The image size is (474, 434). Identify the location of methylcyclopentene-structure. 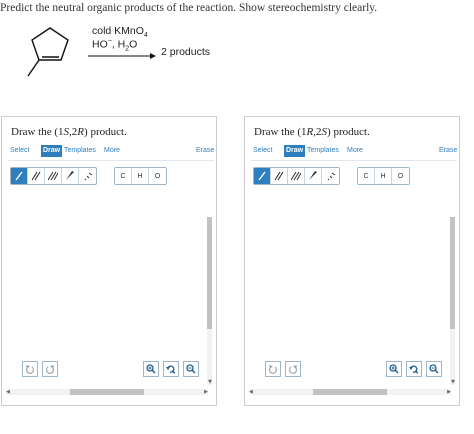
(48, 52).